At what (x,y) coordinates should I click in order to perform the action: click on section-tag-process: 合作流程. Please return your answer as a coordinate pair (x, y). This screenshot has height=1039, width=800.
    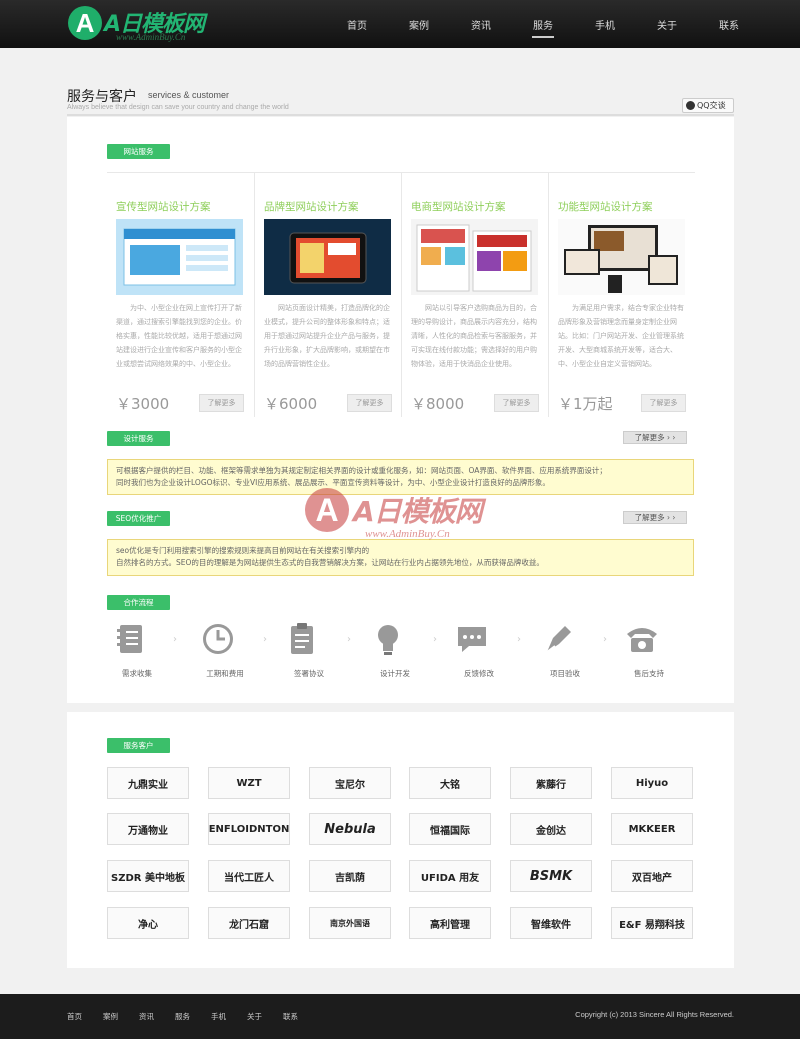
    Looking at the image, I should click on (138, 602).